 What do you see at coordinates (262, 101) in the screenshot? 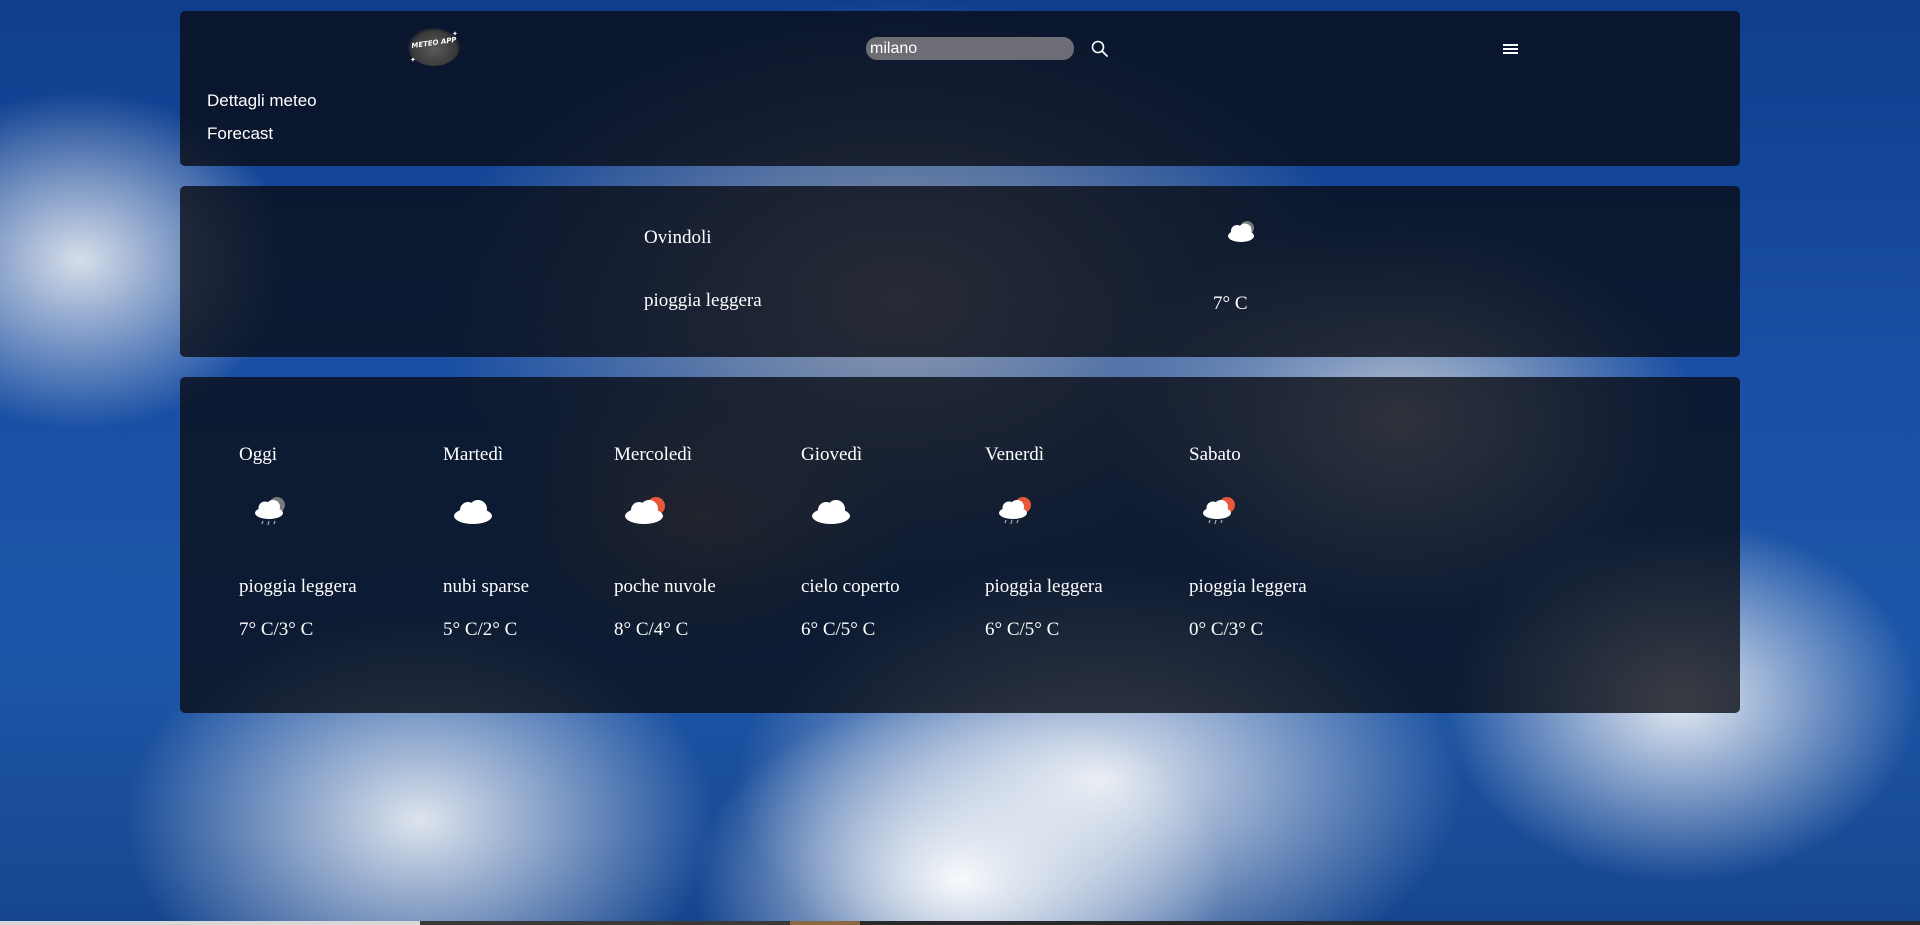
I see `nav-link-dettagli-meteo: Dettagli meteo` at bounding box center [262, 101].